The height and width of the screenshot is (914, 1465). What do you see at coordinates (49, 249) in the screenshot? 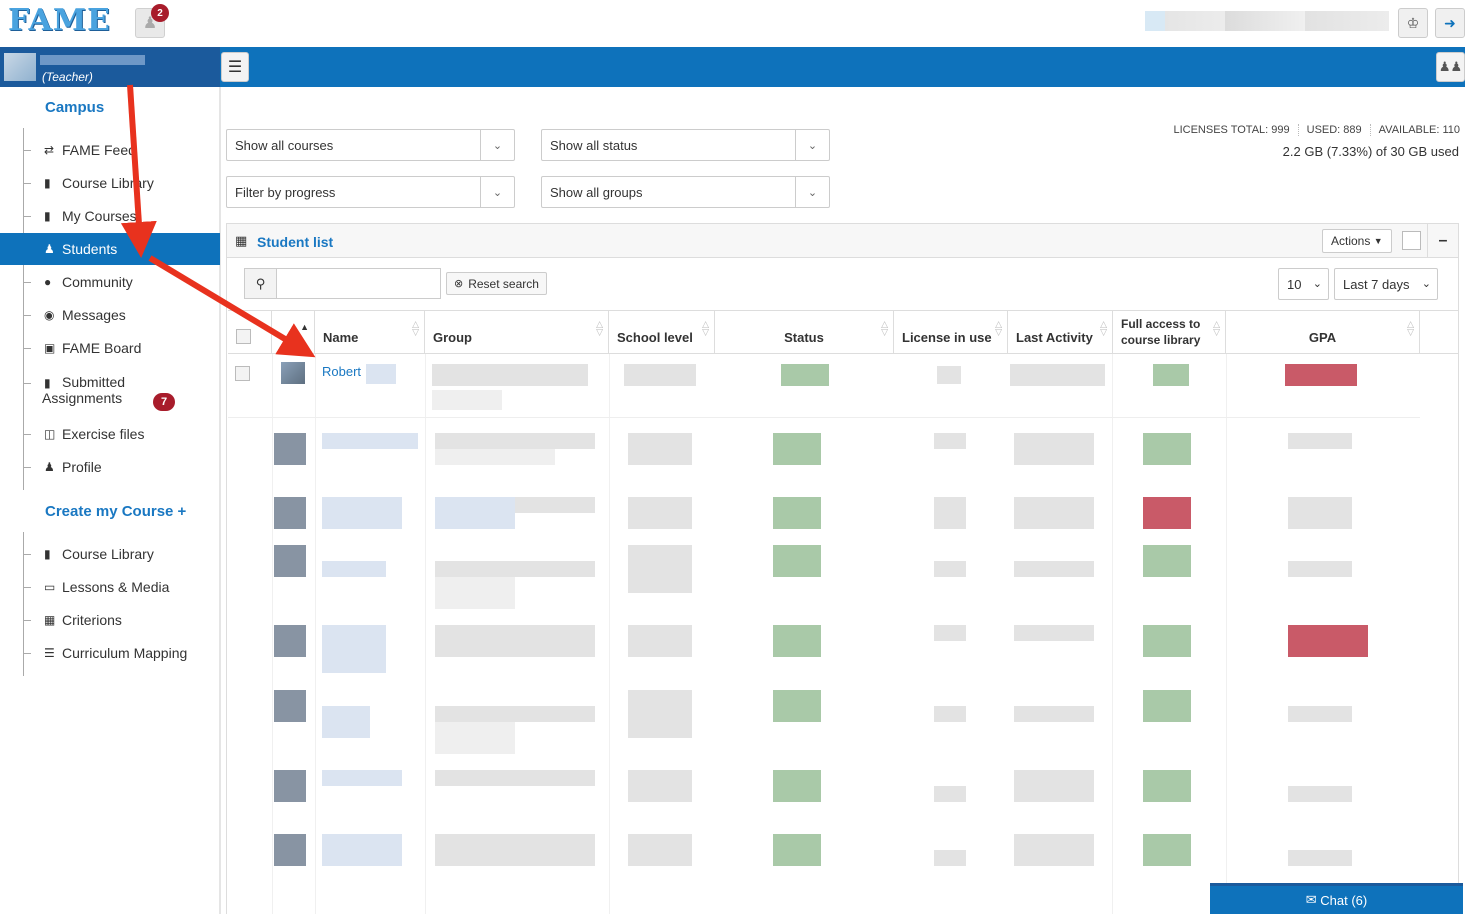
I see `users-icon: ♟` at bounding box center [49, 249].